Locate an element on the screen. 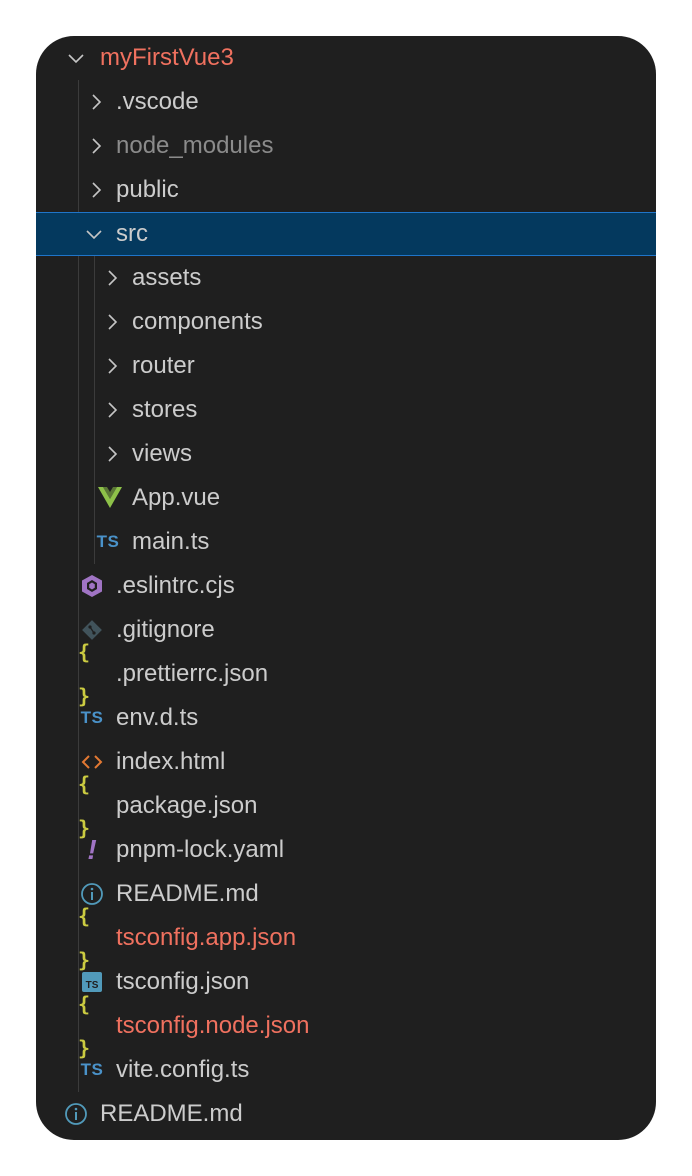 The width and height of the screenshot is (692, 1176). folder-label: stores is located at coordinates (165, 409).